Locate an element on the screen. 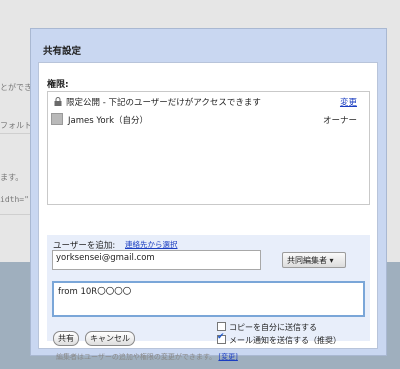 Image resolution: width=400 pixels, height=369 pixels. visibility-text: 限定公開 - 下記のユーザーだけがアクセスできます is located at coordinates (163, 103).